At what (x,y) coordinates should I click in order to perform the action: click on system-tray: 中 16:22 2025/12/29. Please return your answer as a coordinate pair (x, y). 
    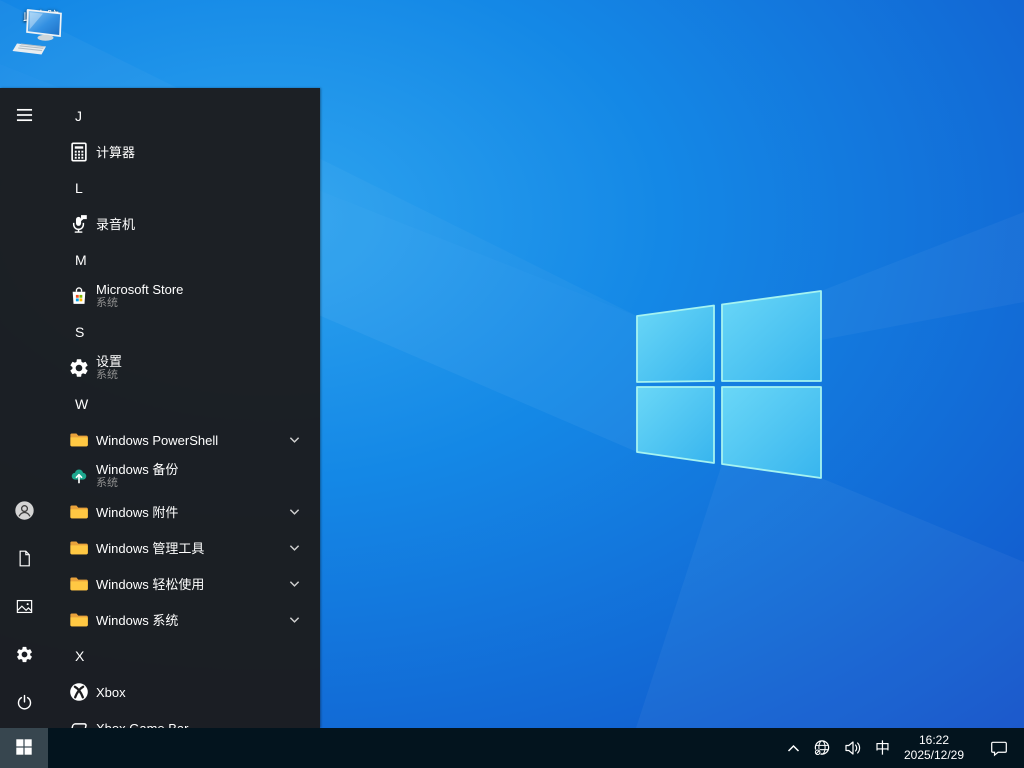
    Looking at the image, I should click on (904, 748).